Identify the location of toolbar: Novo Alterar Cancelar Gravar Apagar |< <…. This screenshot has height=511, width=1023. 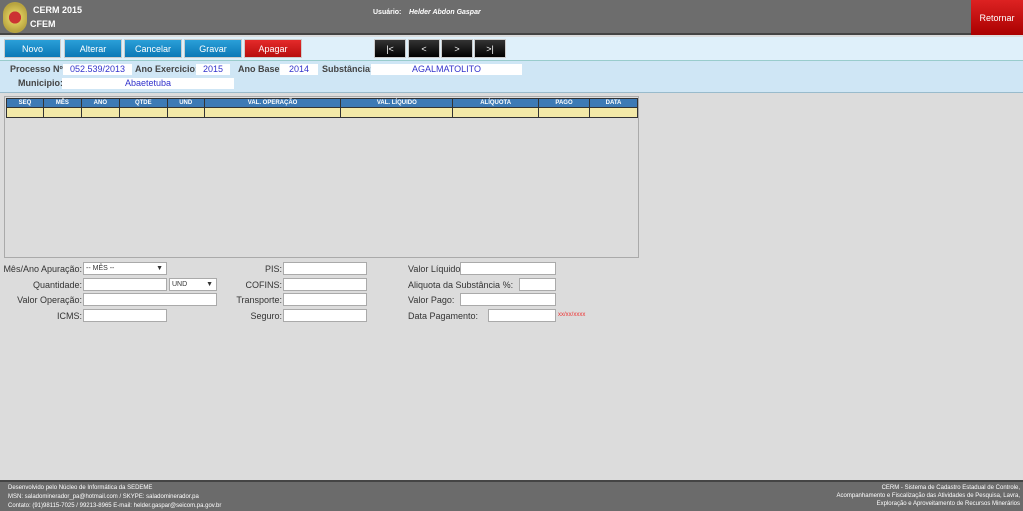
(511, 49).